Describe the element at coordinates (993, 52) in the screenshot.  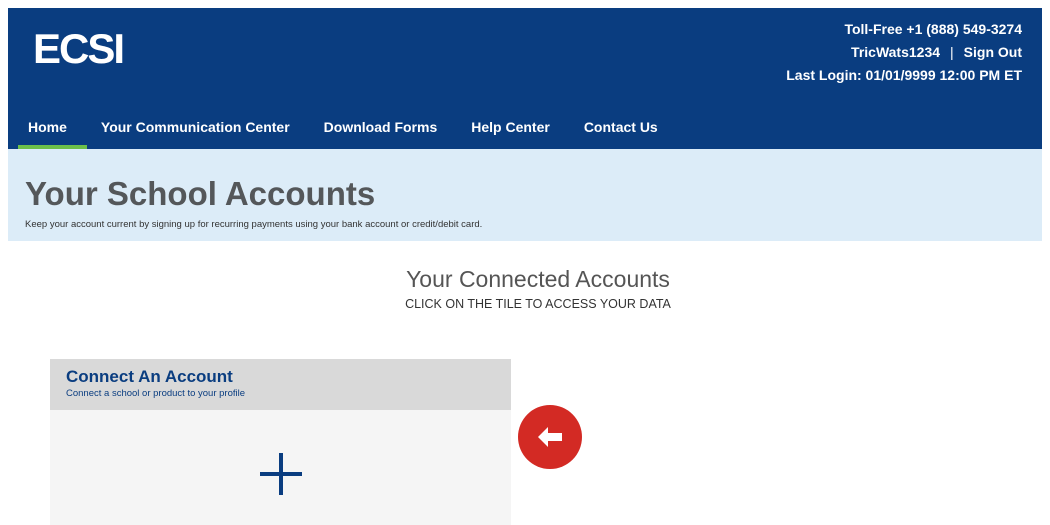
I see `sign-out-link: Sign Out` at that location.